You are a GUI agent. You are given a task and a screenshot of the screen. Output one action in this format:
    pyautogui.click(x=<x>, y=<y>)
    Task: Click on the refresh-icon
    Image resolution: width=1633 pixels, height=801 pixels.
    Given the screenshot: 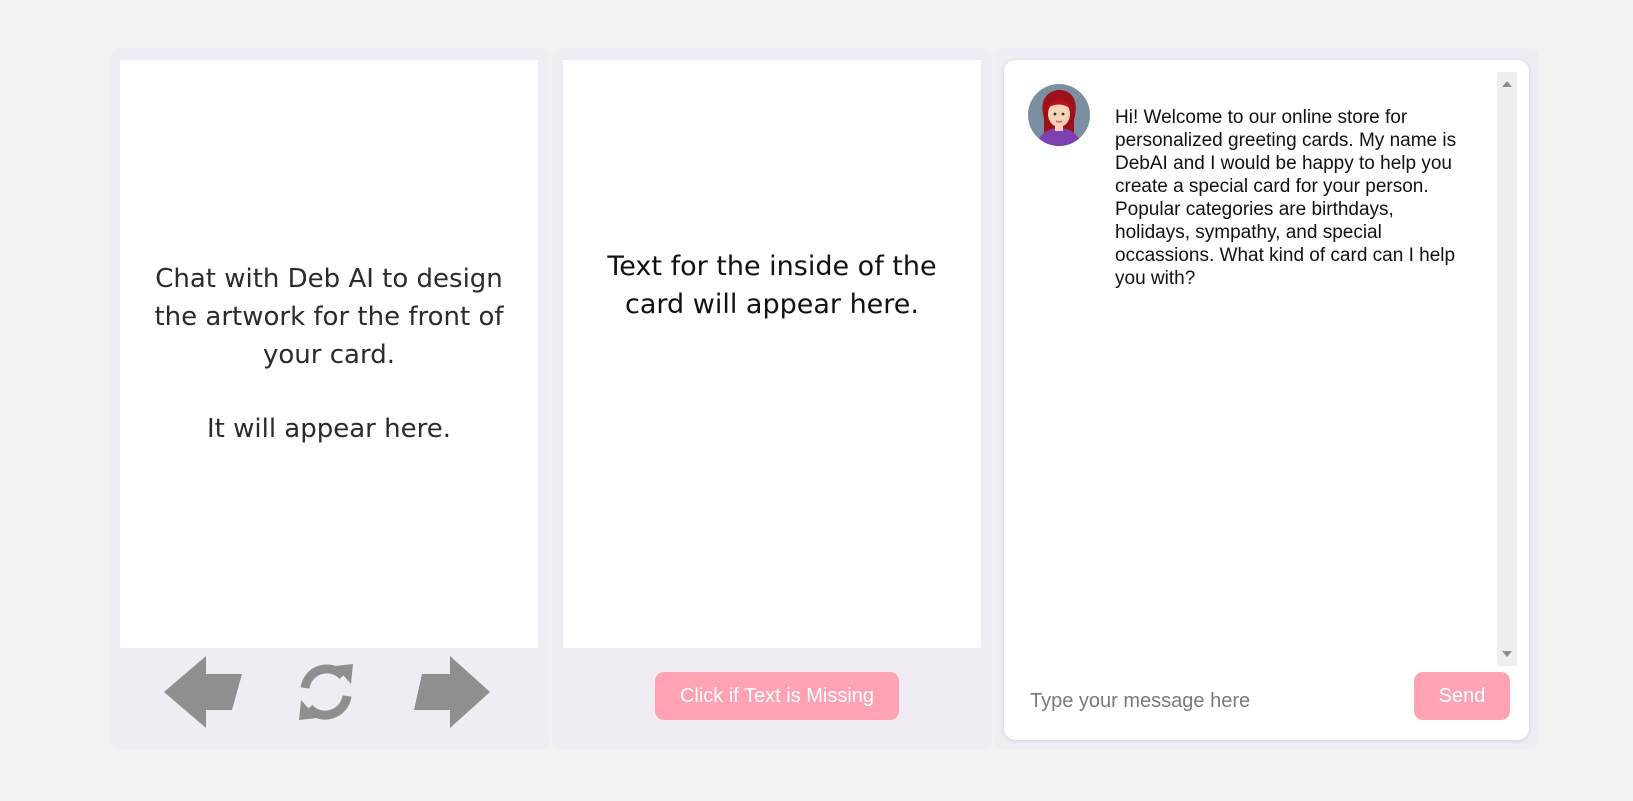 What is the action you would take?
    pyautogui.click(x=326, y=692)
    